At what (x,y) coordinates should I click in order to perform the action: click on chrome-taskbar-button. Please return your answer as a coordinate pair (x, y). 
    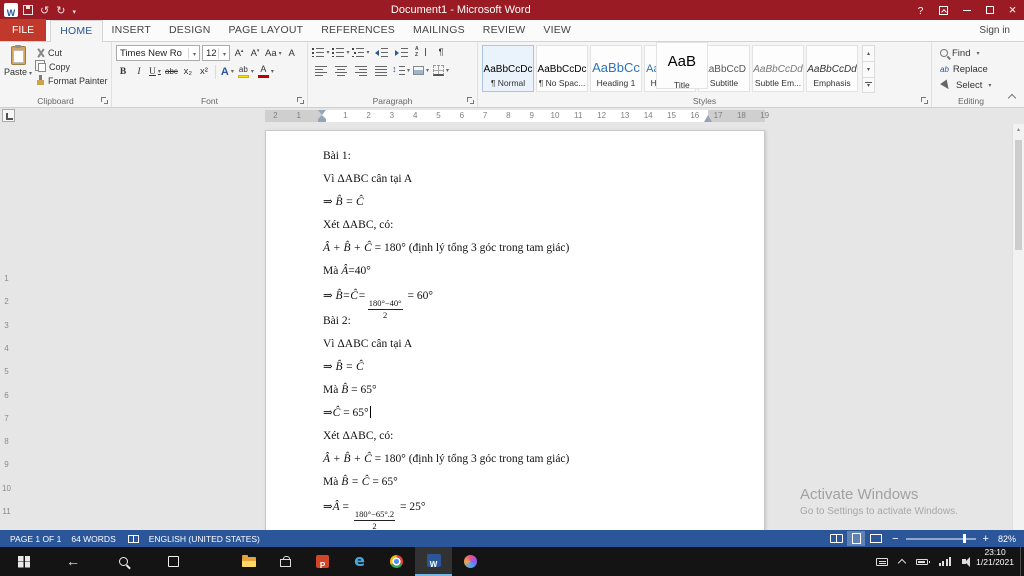
    Looking at the image, I should click on (396, 561).